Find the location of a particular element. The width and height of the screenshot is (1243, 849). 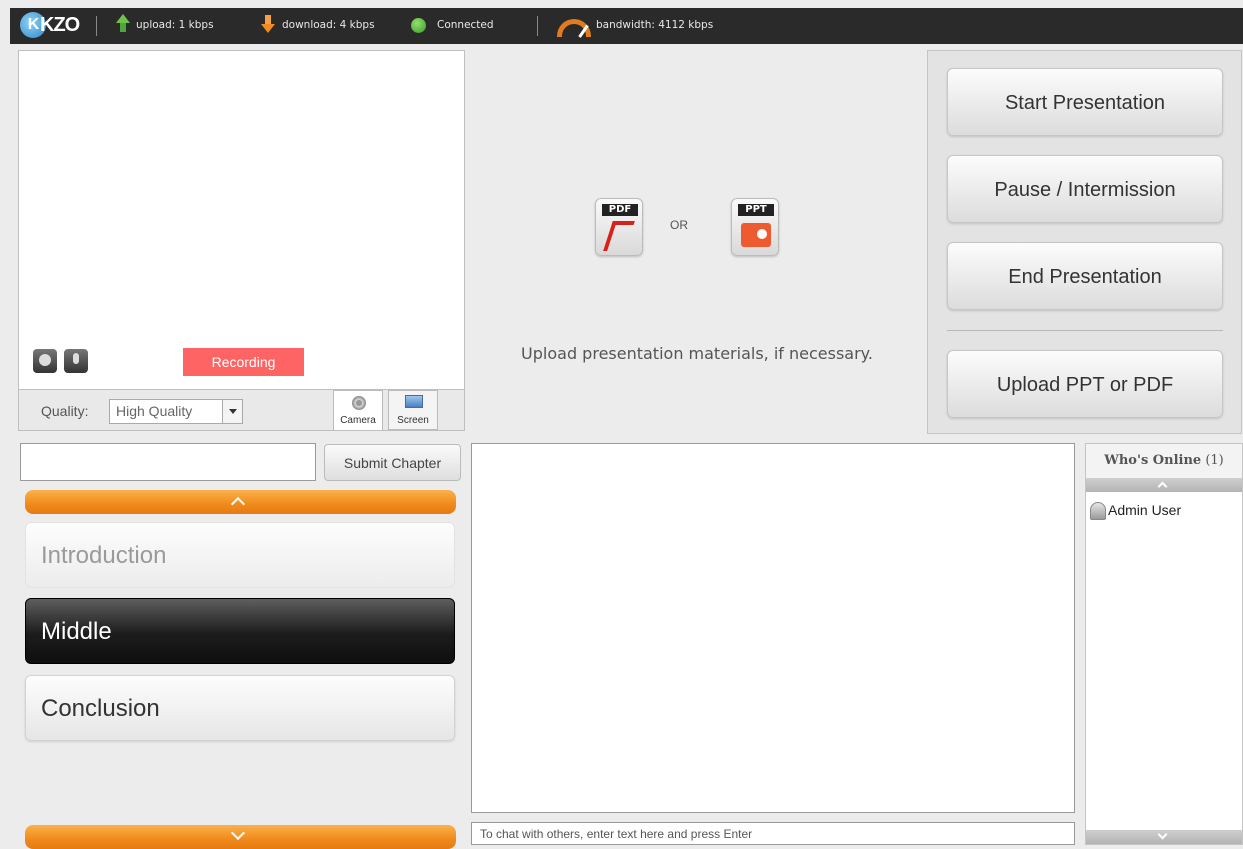

video-settings-bar: Quality: High Quality Camera Screen is located at coordinates (241, 410).